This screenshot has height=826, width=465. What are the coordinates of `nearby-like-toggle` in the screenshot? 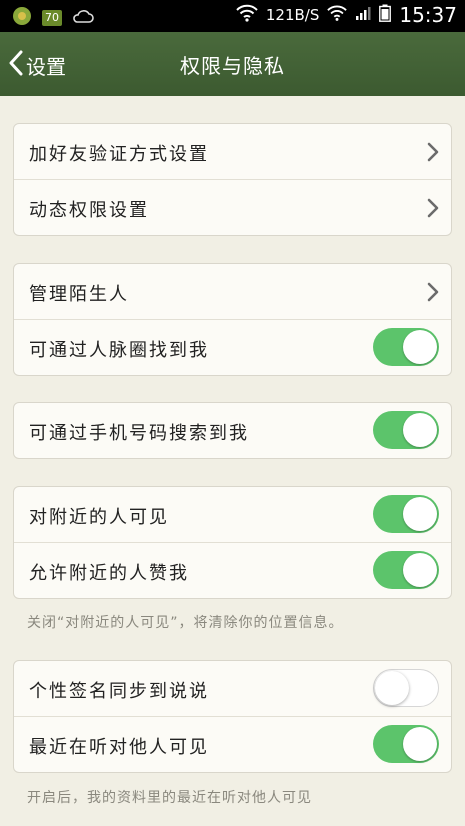 It's located at (406, 570).